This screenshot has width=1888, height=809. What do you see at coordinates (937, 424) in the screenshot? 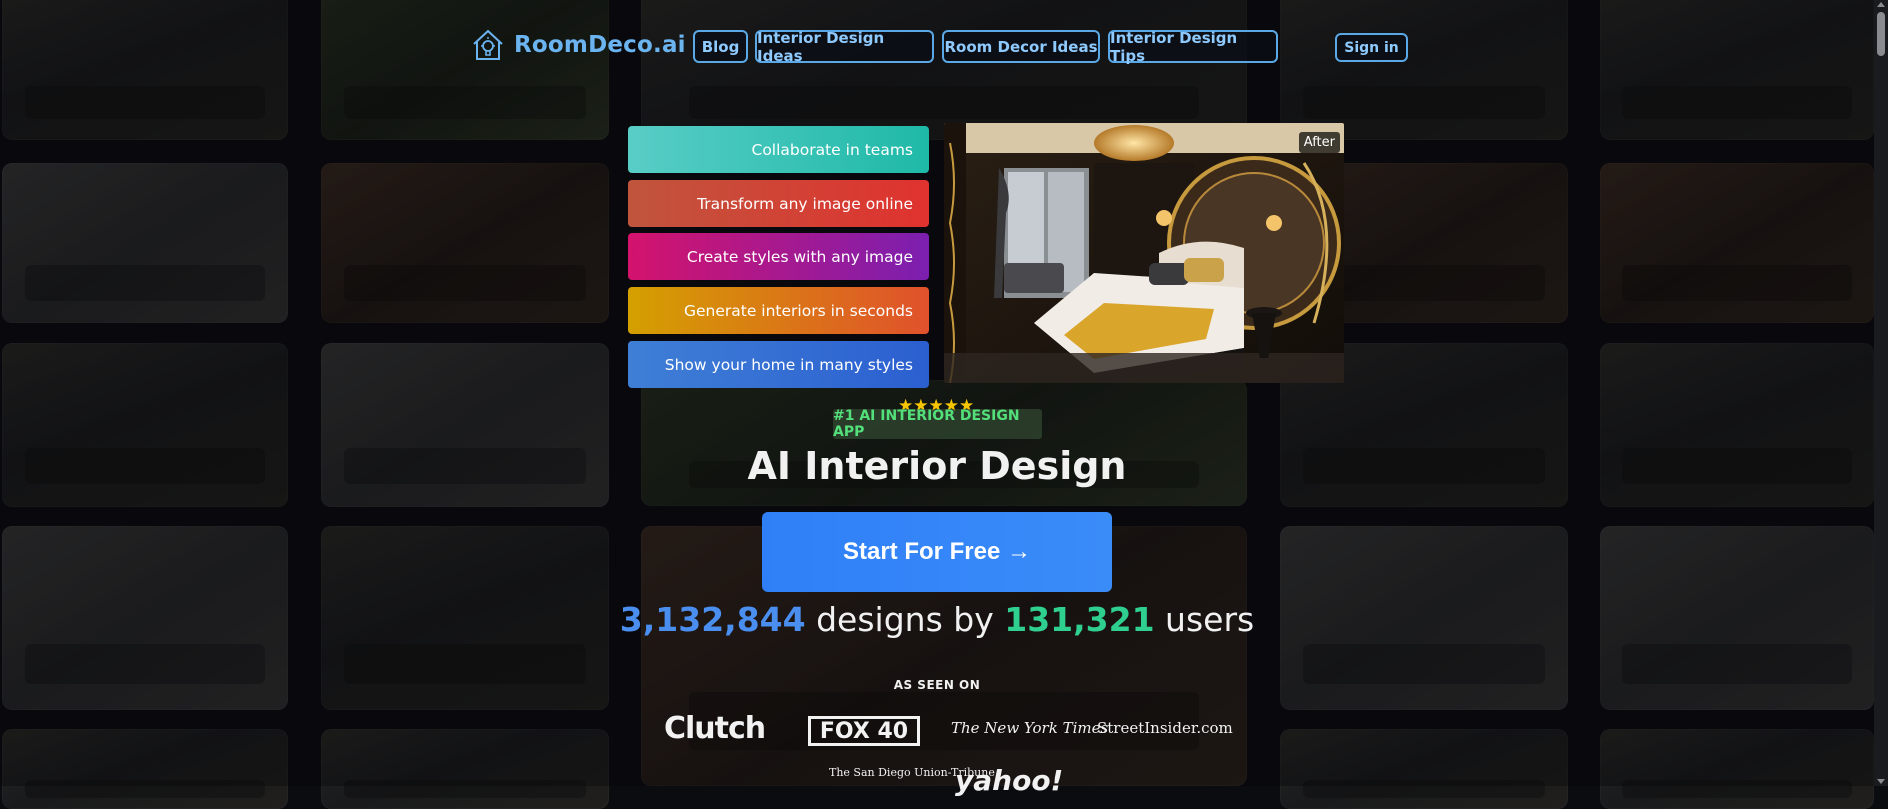
I see `ranking-badge: #1 AI INTERIOR DESIGN APP` at bounding box center [937, 424].